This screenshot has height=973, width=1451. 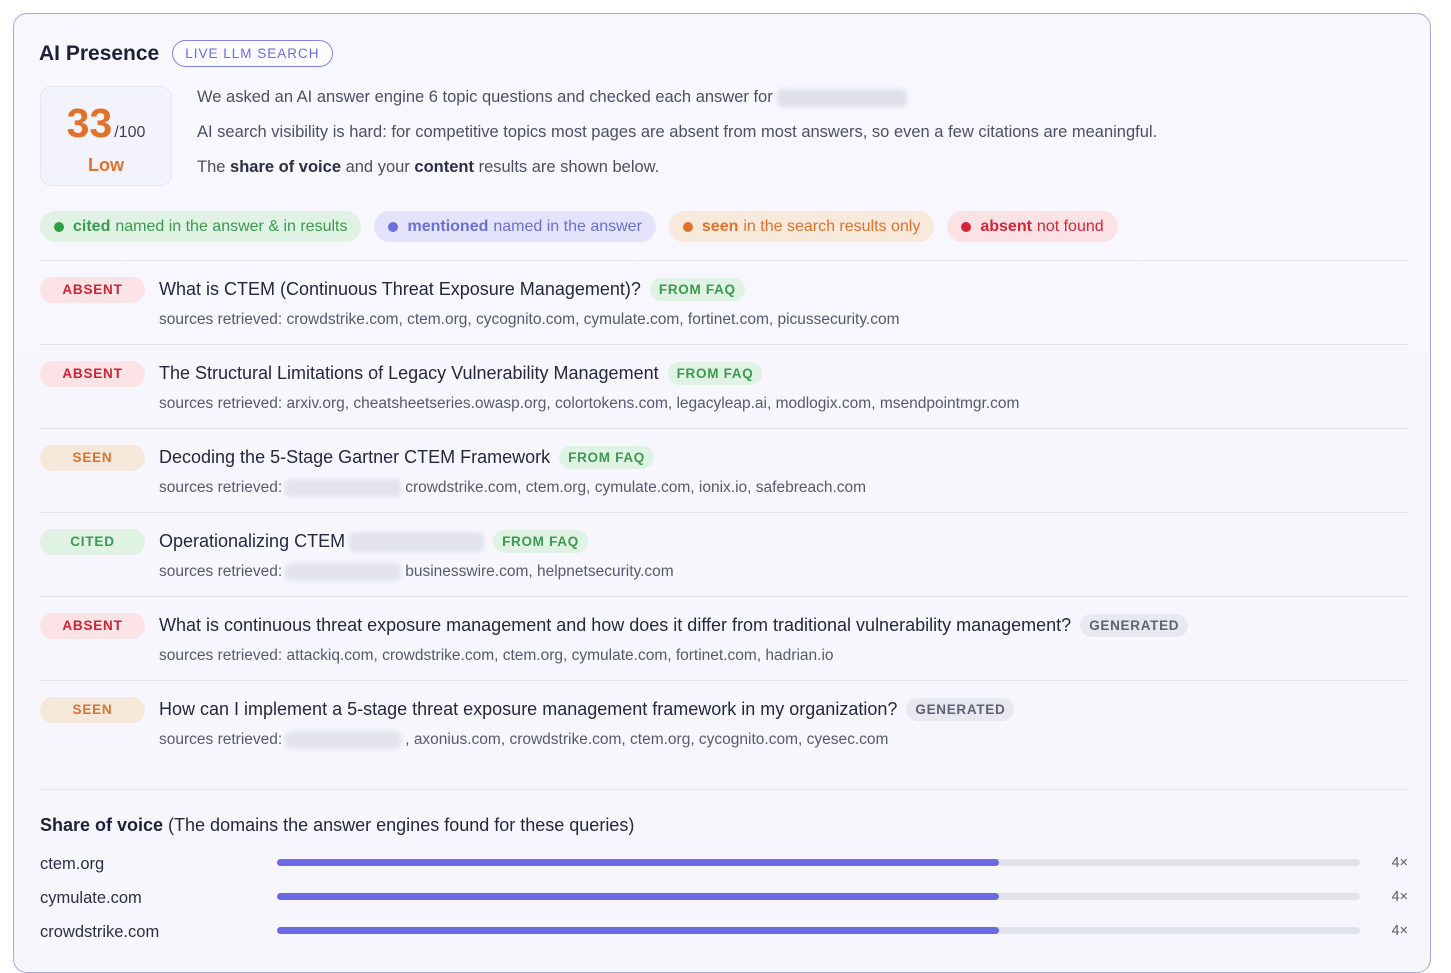 I want to click on live-search-badge: LIVE LLM SEARCH, so click(x=252, y=53).